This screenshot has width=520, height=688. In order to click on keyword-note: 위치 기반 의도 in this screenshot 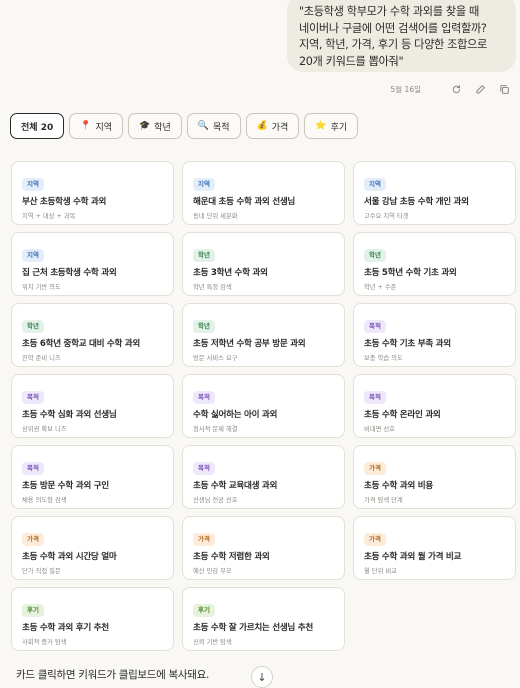, I will do `click(41, 287)`.